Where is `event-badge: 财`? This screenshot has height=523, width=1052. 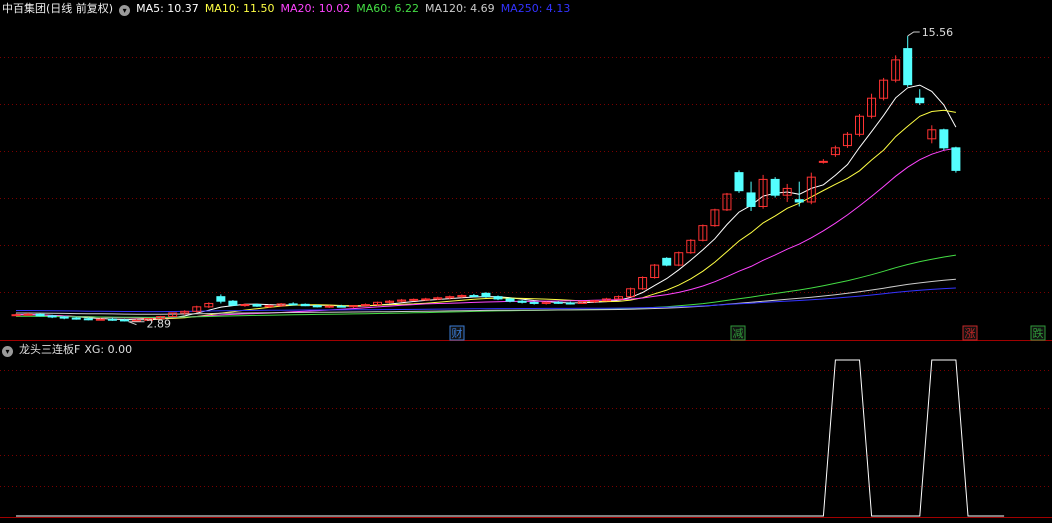 event-badge: 财 is located at coordinates (457, 333).